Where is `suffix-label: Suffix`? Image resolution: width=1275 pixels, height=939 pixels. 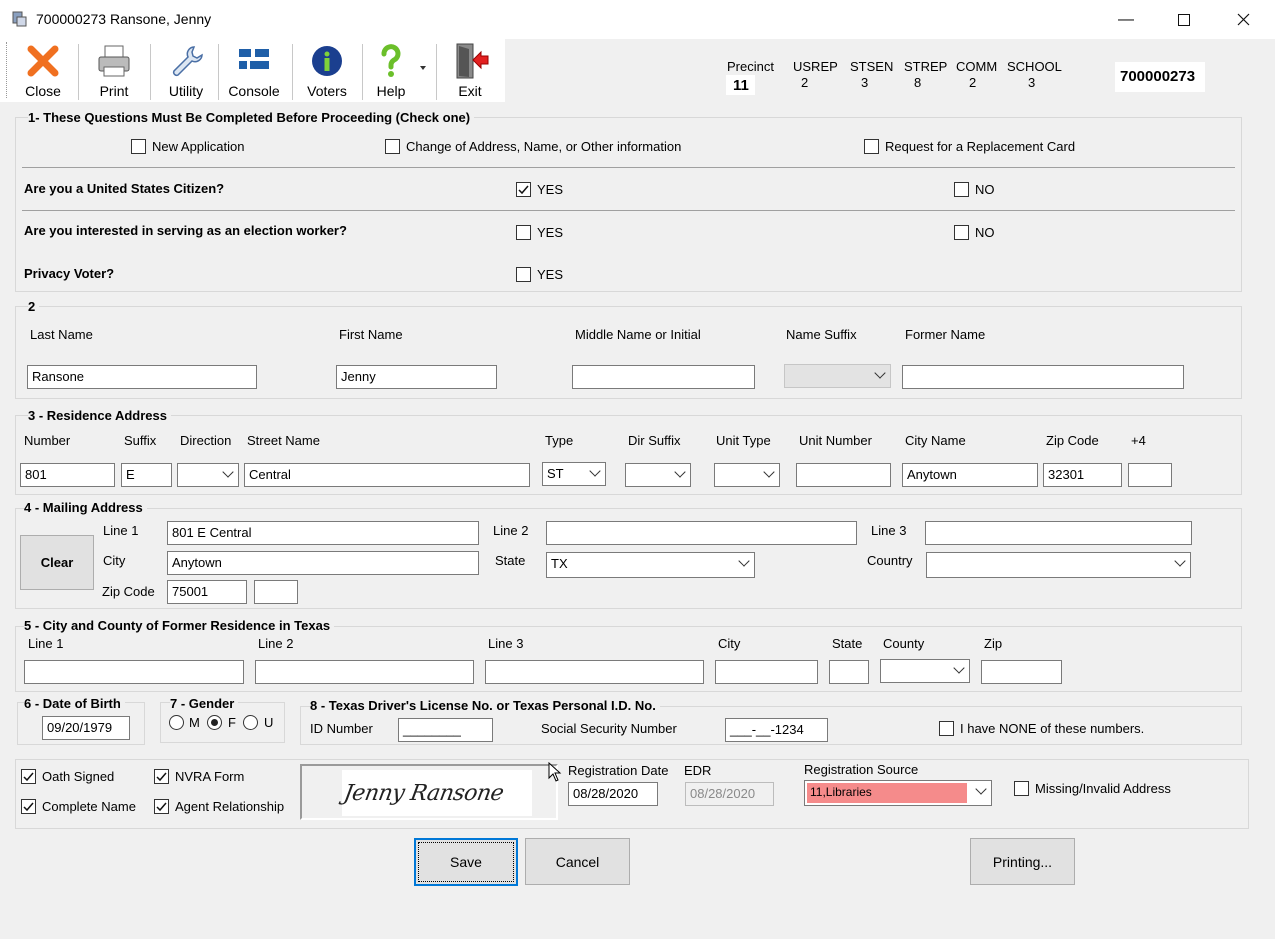 suffix-label: Suffix is located at coordinates (140, 440).